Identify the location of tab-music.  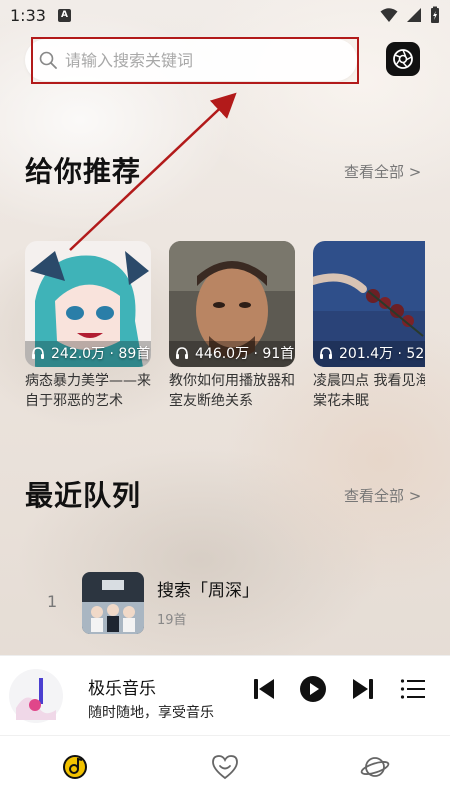
(75, 767).